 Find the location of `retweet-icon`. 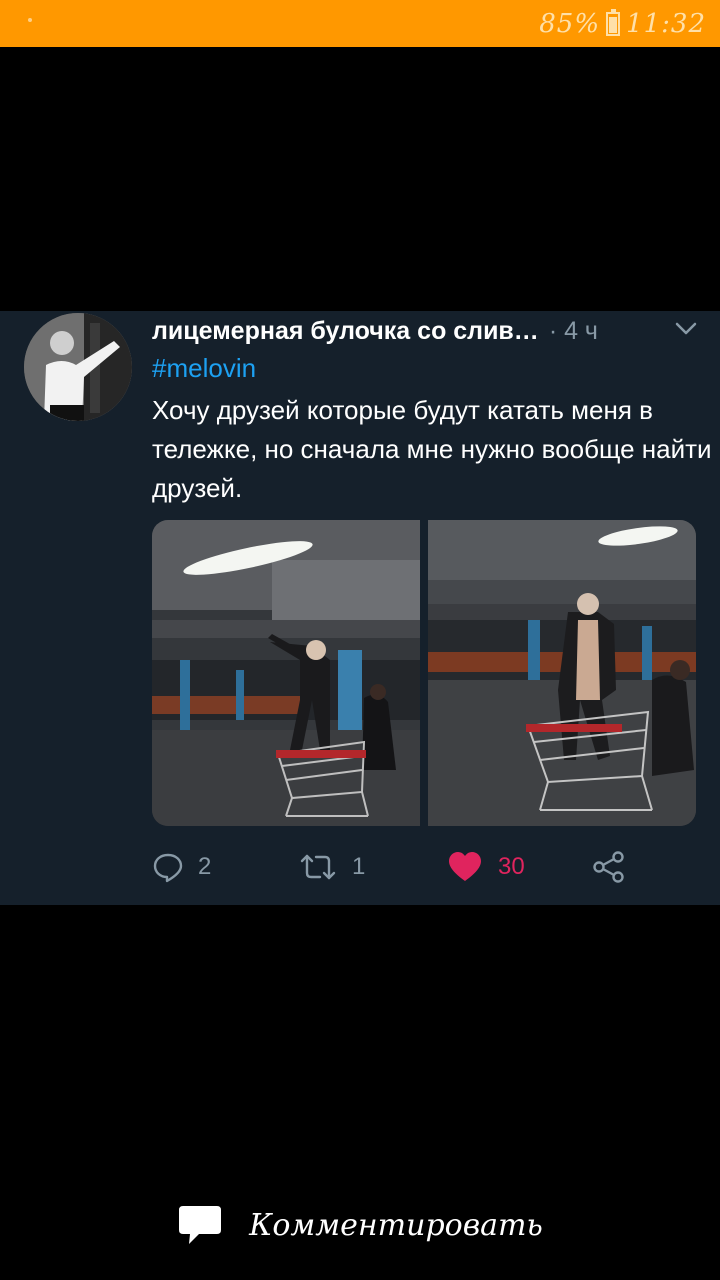

retweet-icon is located at coordinates (318, 867).